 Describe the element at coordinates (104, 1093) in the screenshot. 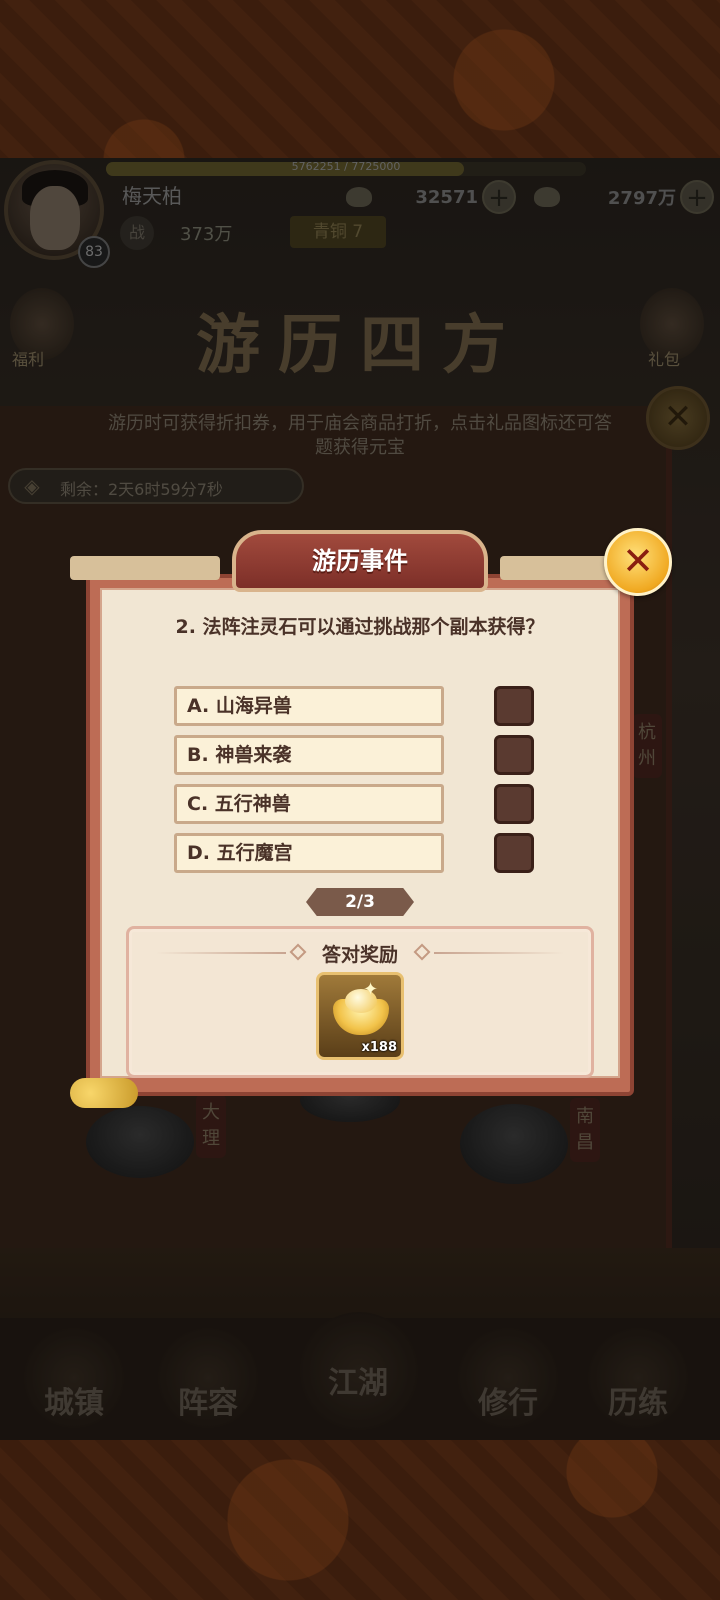

I see `golden-cloud-ornament` at that location.